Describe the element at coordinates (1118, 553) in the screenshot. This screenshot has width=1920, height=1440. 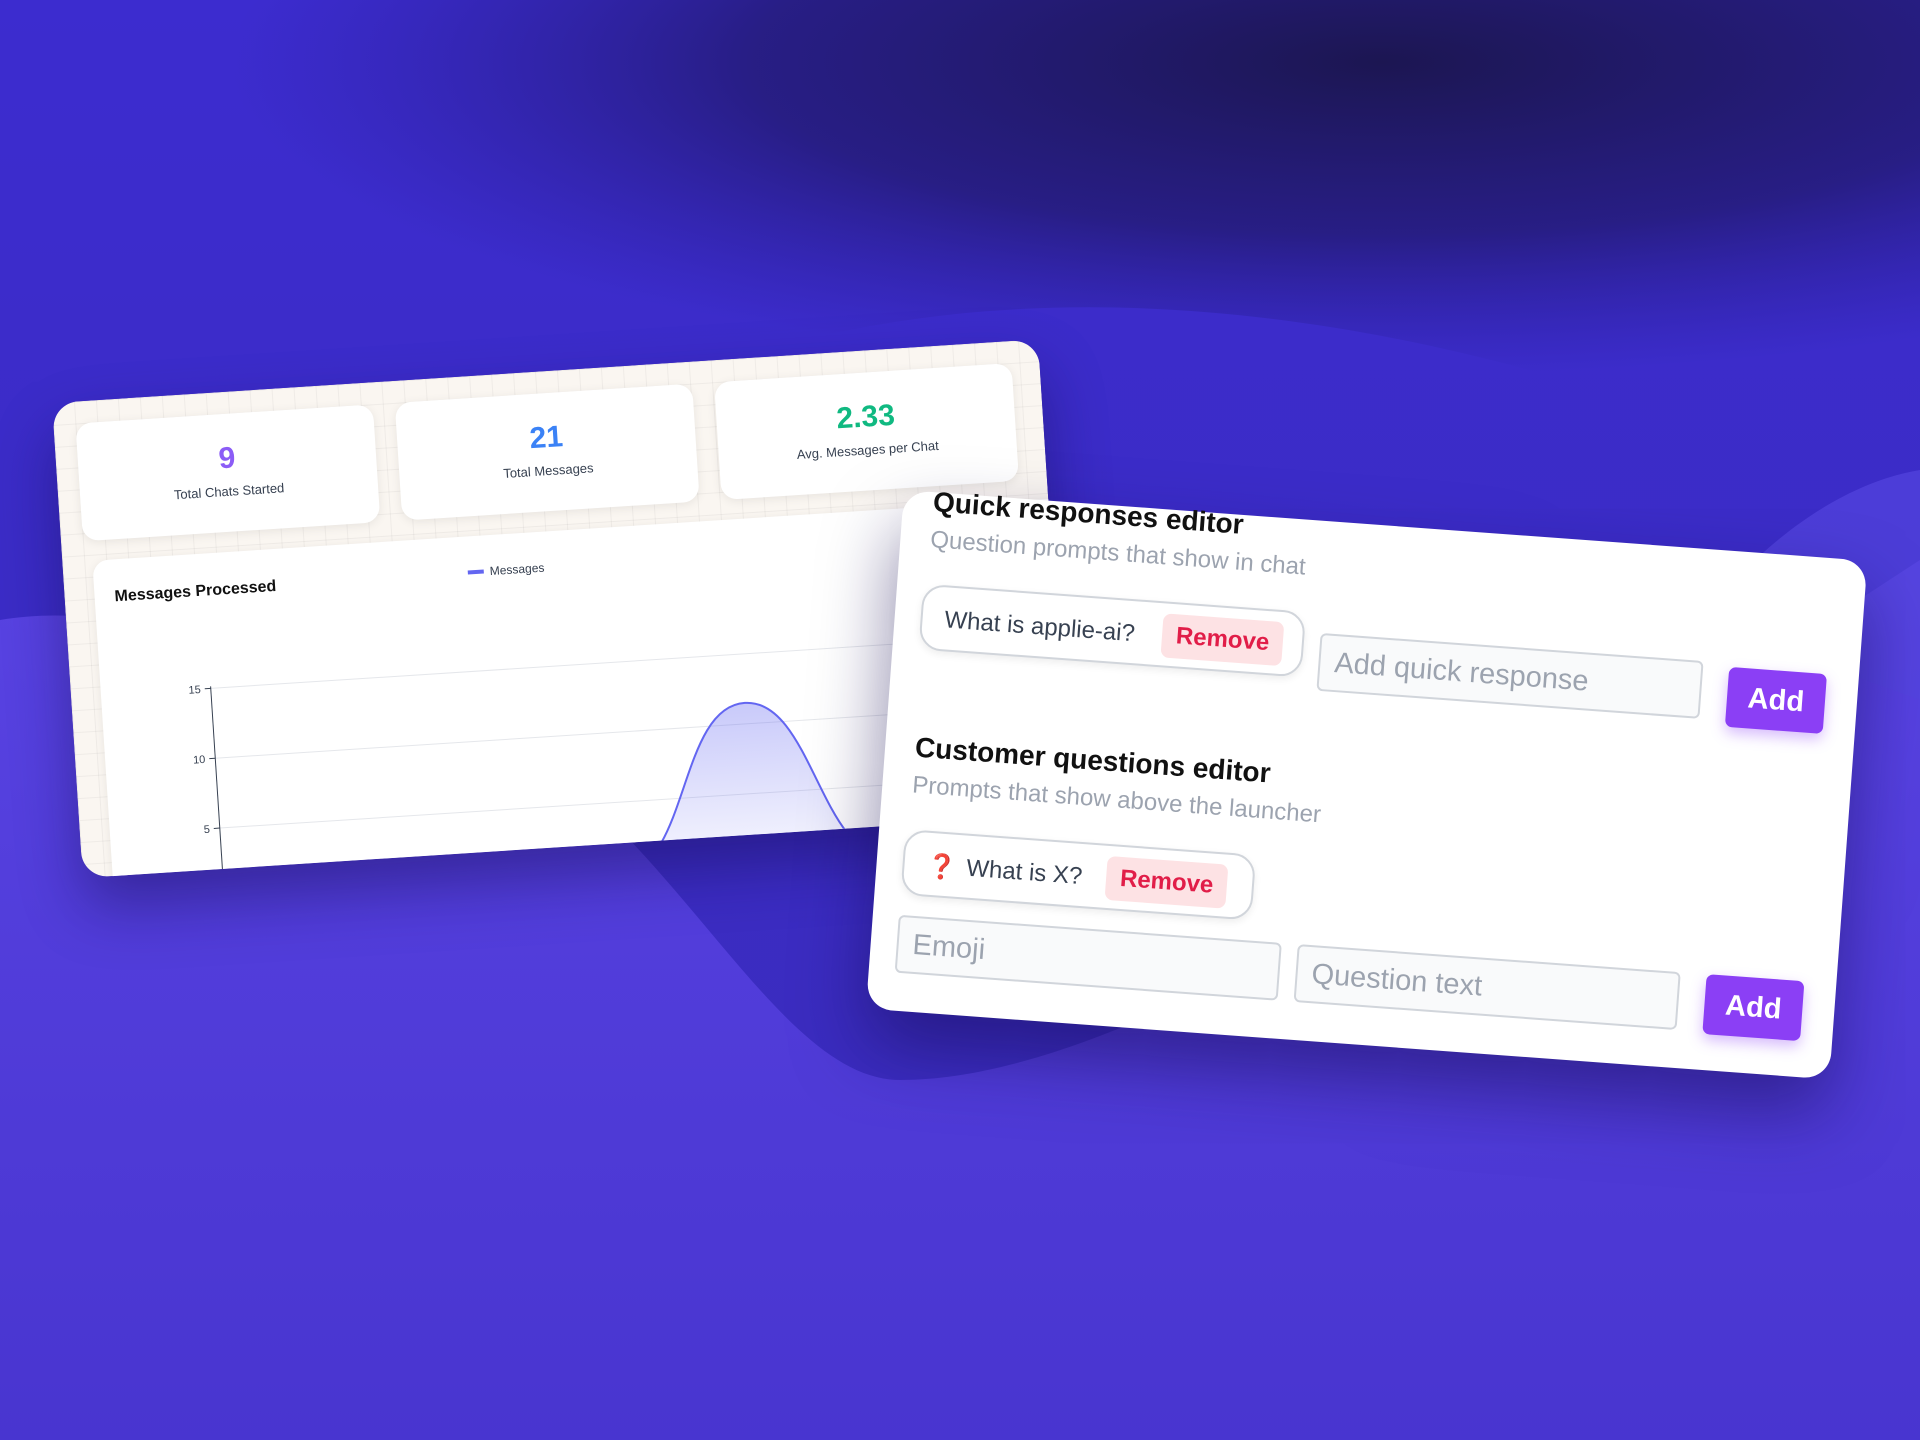
I see `quick-responses-subtitle: Question prompts that show in chat` at that location.